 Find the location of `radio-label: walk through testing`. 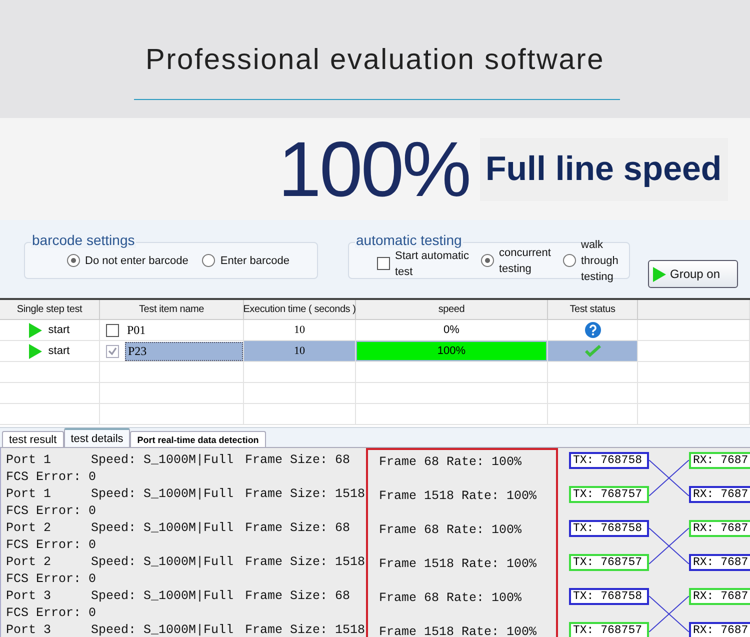

radio-label: walk through testing is located at coordinates (604, 260).